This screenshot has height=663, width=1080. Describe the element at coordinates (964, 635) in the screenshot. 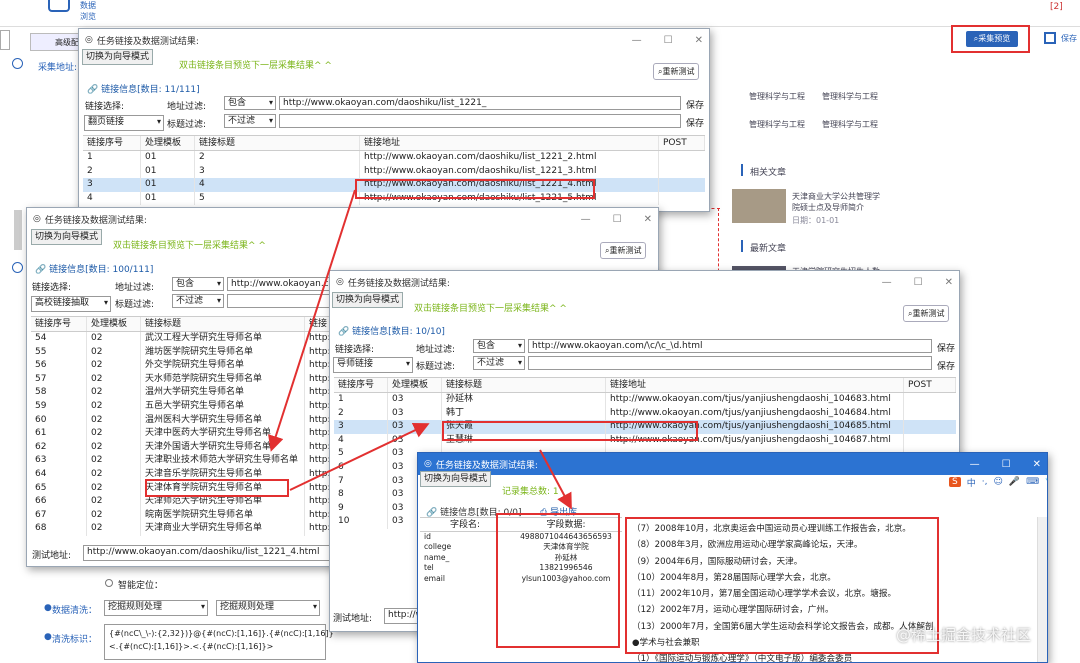

I see `watermark: @稀土掘金技术社区` at that location.